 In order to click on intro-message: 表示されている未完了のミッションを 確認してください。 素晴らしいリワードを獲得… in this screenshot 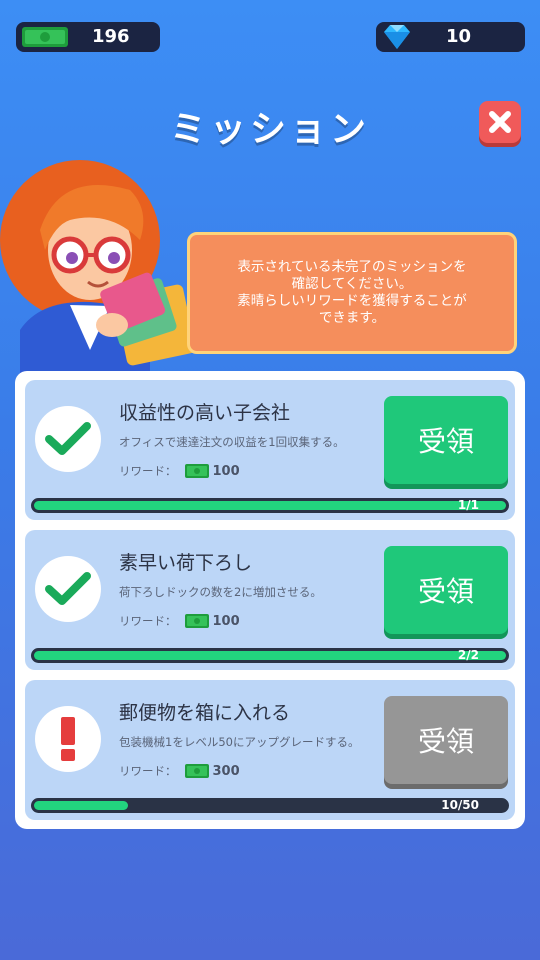, I will do `click(352, 292)`.